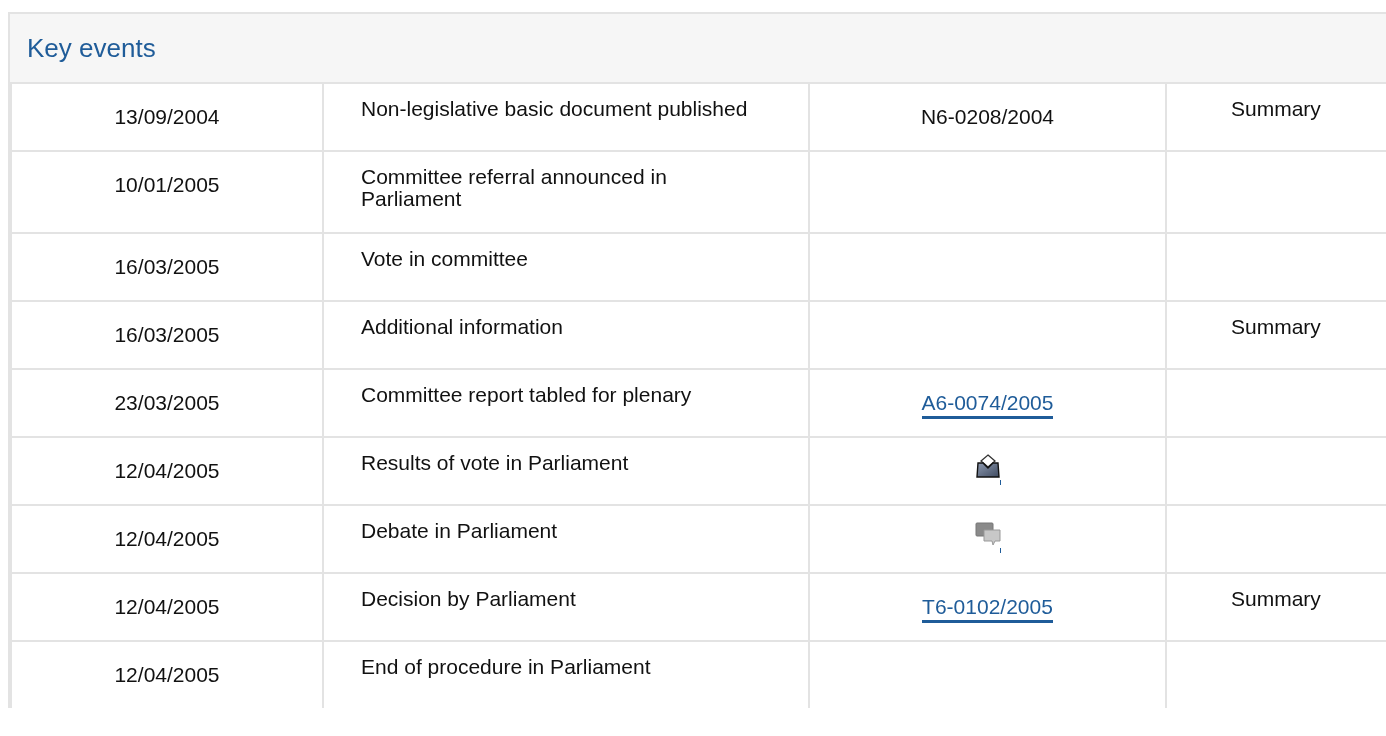  What do you see at coordinates (495, 463) in the screenshot?
I see `event-description: Results of vote in Parliament` at bounding box center [495, 463].